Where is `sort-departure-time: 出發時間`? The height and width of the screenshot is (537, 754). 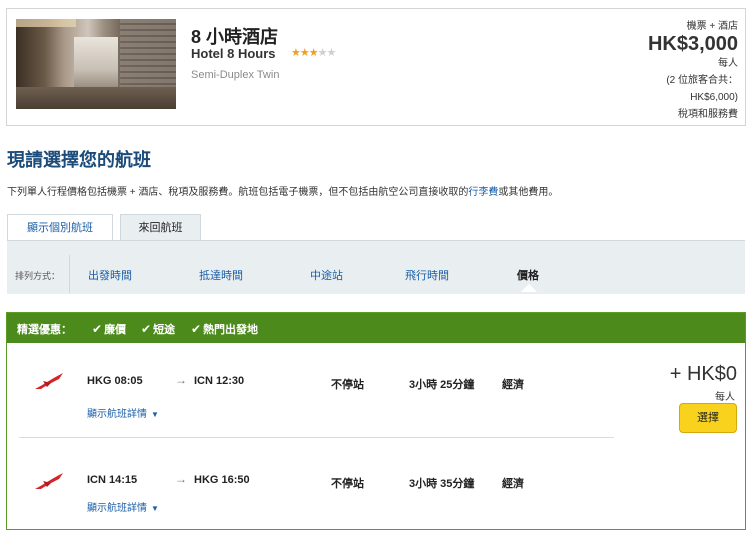 sort-departure-time: 出發時間 is located at coordinates (110, 275).